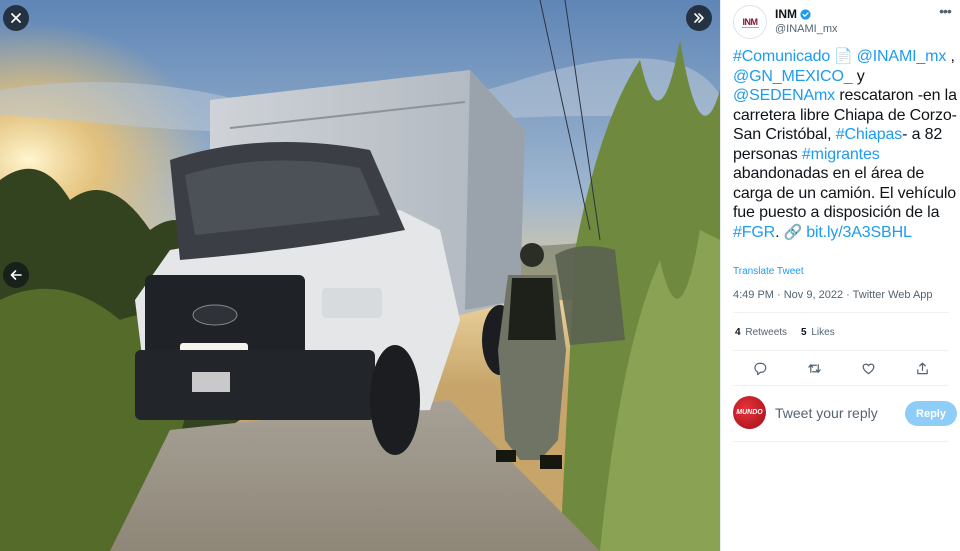 This screenshot has height=551, width=960. Describe the element at coordinates (833, 295) in the screenshot. I see `tweet-timestamp: 4:49 PM · Nov 9, 2022 · Twitter Web App` at that location.